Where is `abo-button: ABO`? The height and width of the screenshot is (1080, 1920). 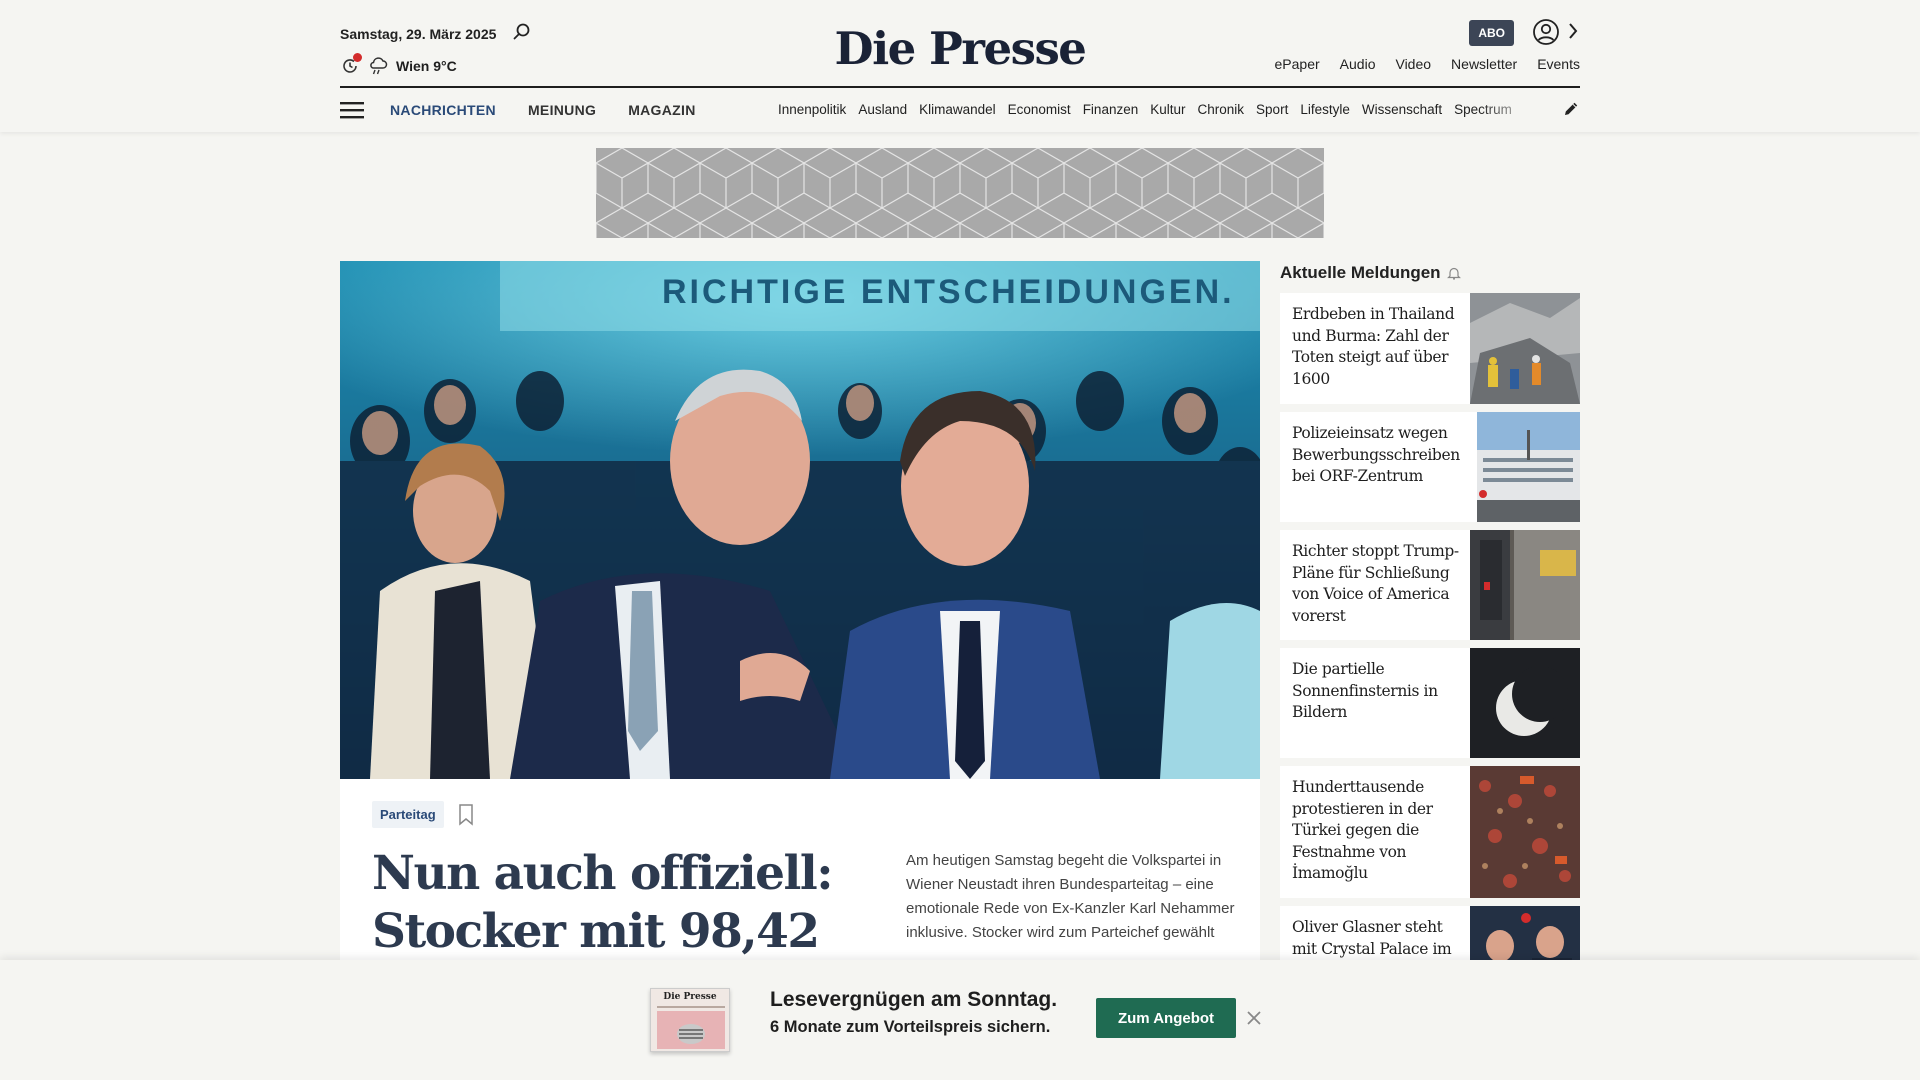
abo-button: ABO is located at coordinates (1491, 33).